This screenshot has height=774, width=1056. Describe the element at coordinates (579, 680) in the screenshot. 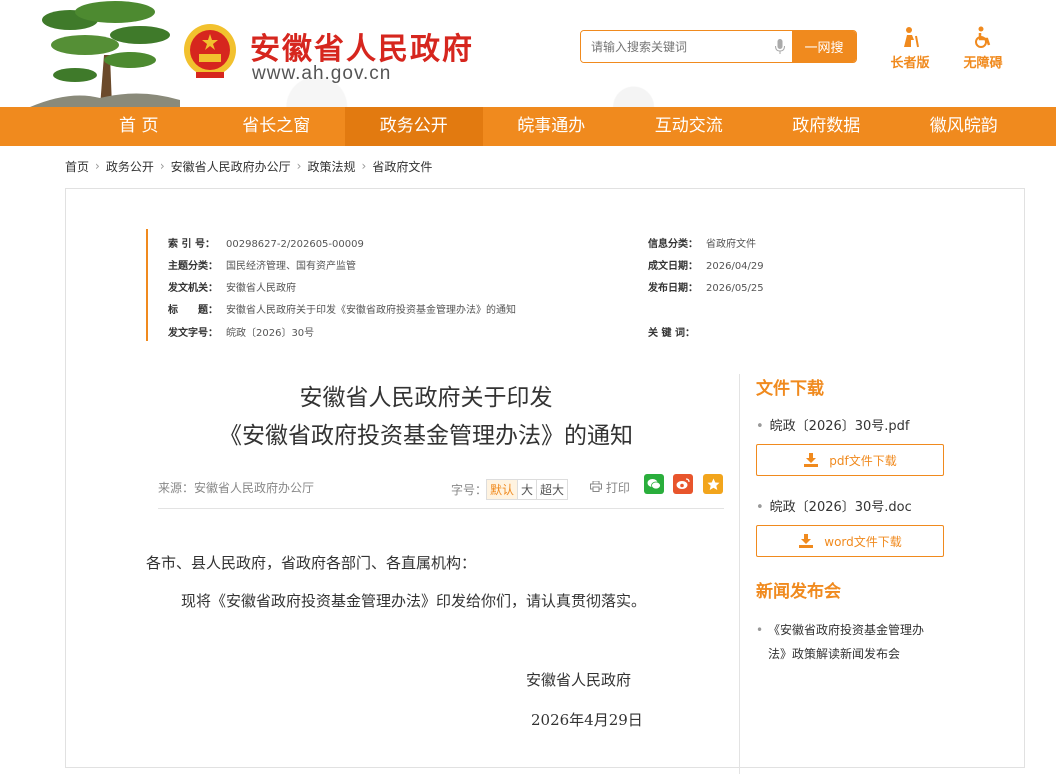

I see `document-signature: 安徽省人民政府` at that location.